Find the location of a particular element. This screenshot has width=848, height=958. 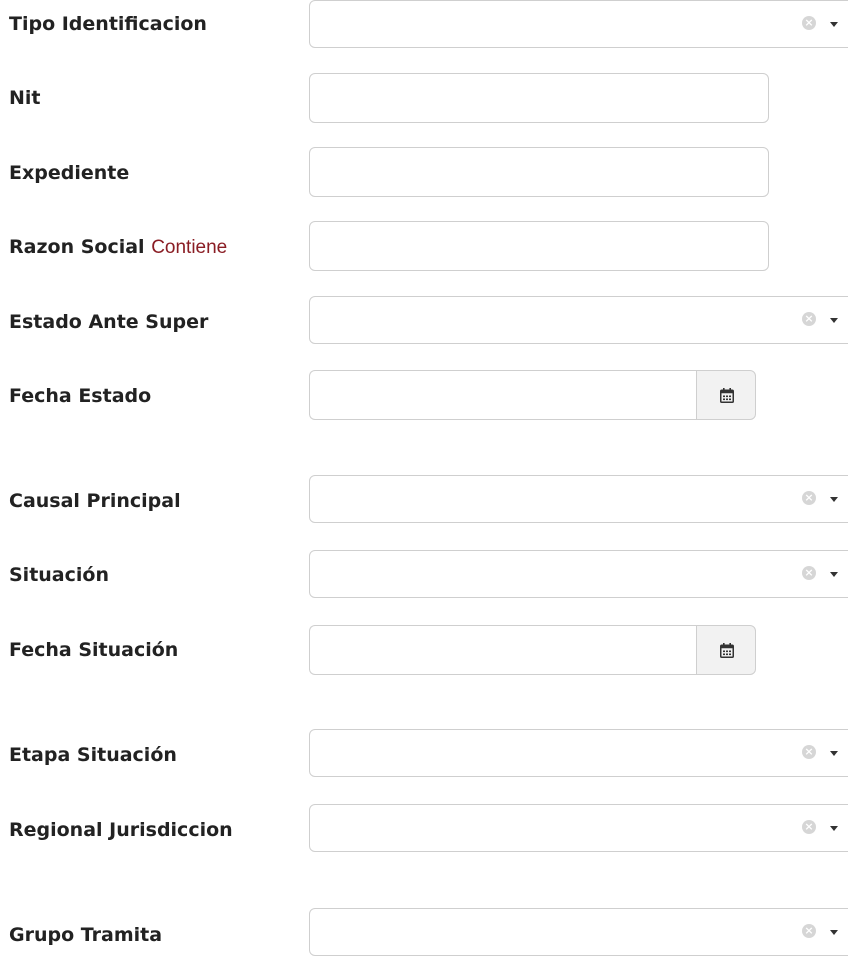

fecha-estado-calendar-button is located at coordinates (726, 395).